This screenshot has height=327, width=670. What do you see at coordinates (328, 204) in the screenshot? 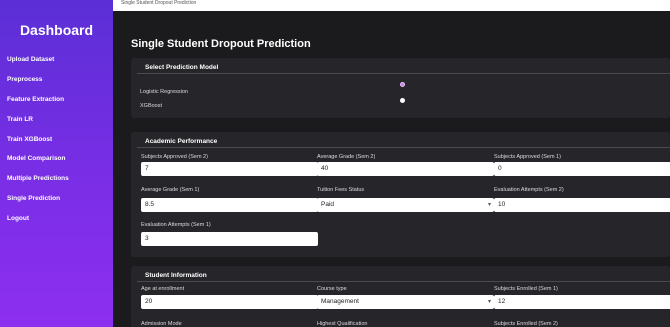
I see `tuition-fees-status-value: Paid` at bounding box center [328, 204].